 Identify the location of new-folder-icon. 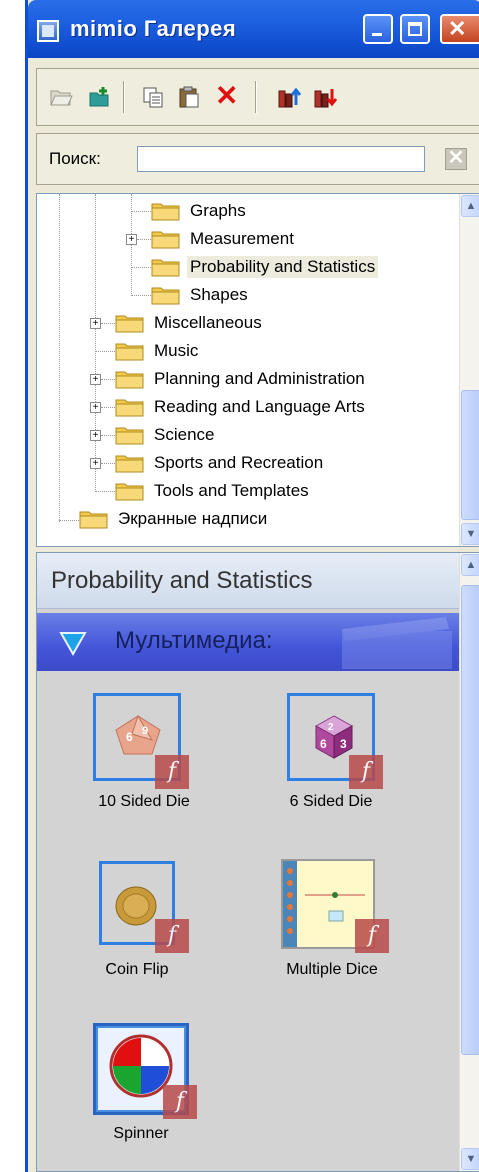
(99, 97).